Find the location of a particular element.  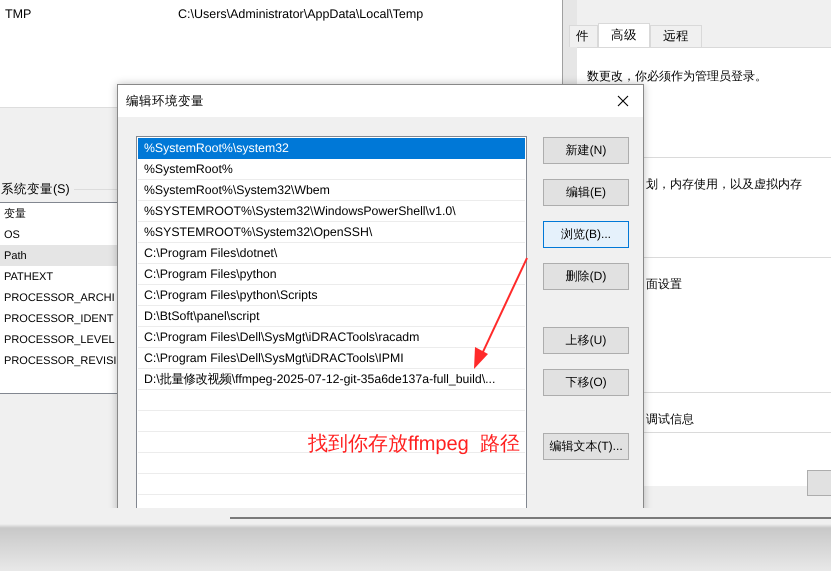

close-icon is located at coordinates (623, 101).